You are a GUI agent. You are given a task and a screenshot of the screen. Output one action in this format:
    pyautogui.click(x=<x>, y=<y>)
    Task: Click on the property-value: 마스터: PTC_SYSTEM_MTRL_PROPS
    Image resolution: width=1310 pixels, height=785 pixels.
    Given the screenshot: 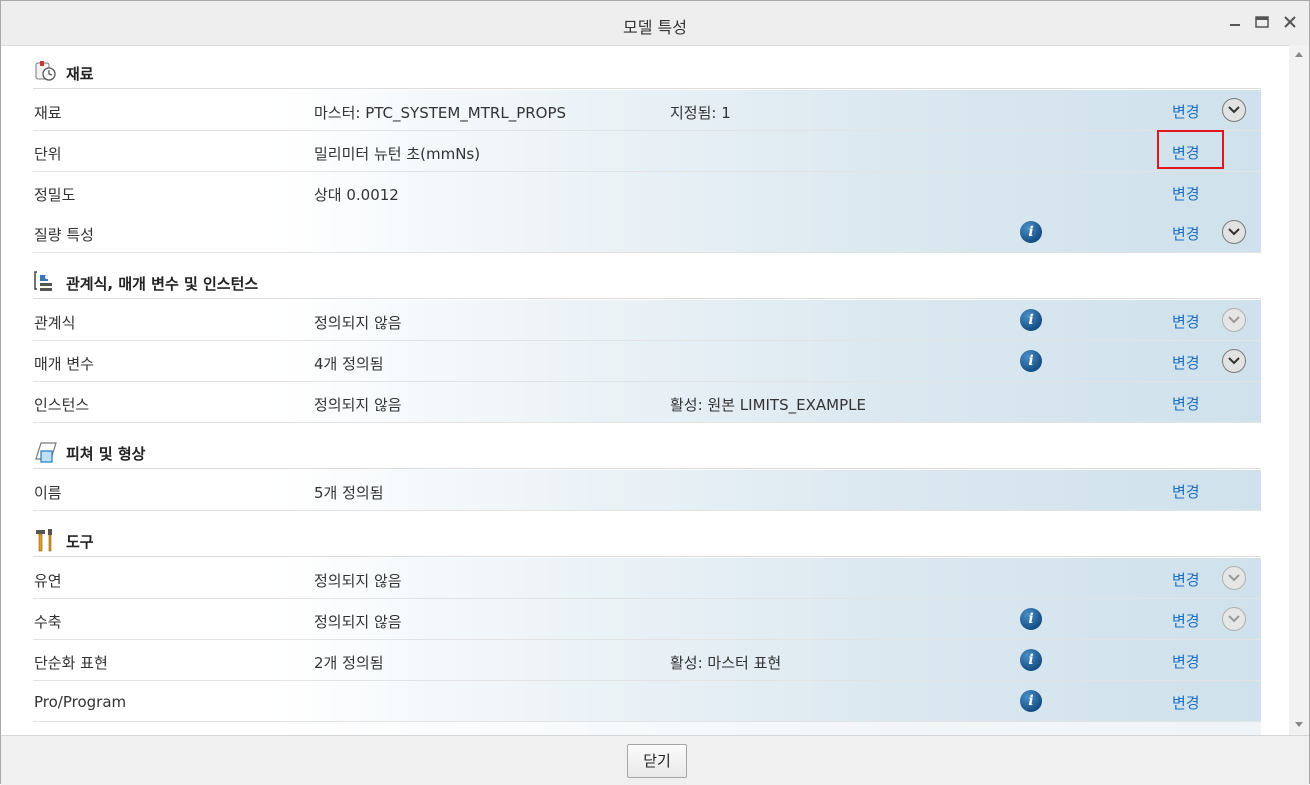 What is the action you would take?
    pyautogui.click(x=440, y=113)
    